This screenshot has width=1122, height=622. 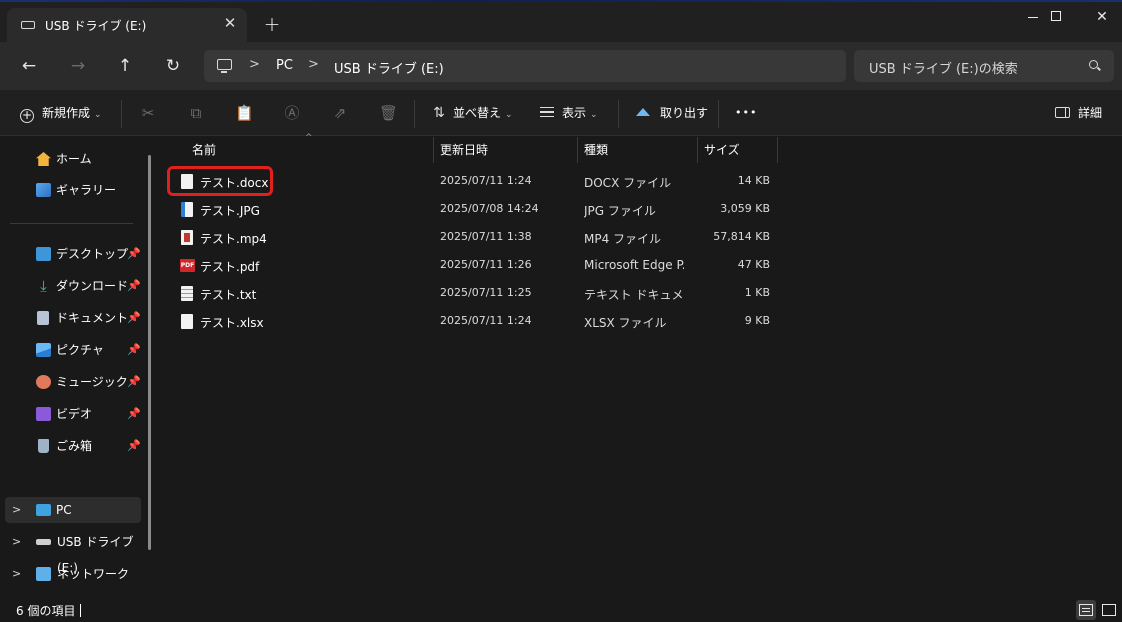 I want to click on sidebar-item-music: ミュージック 📌, so click(x=71, y=382).